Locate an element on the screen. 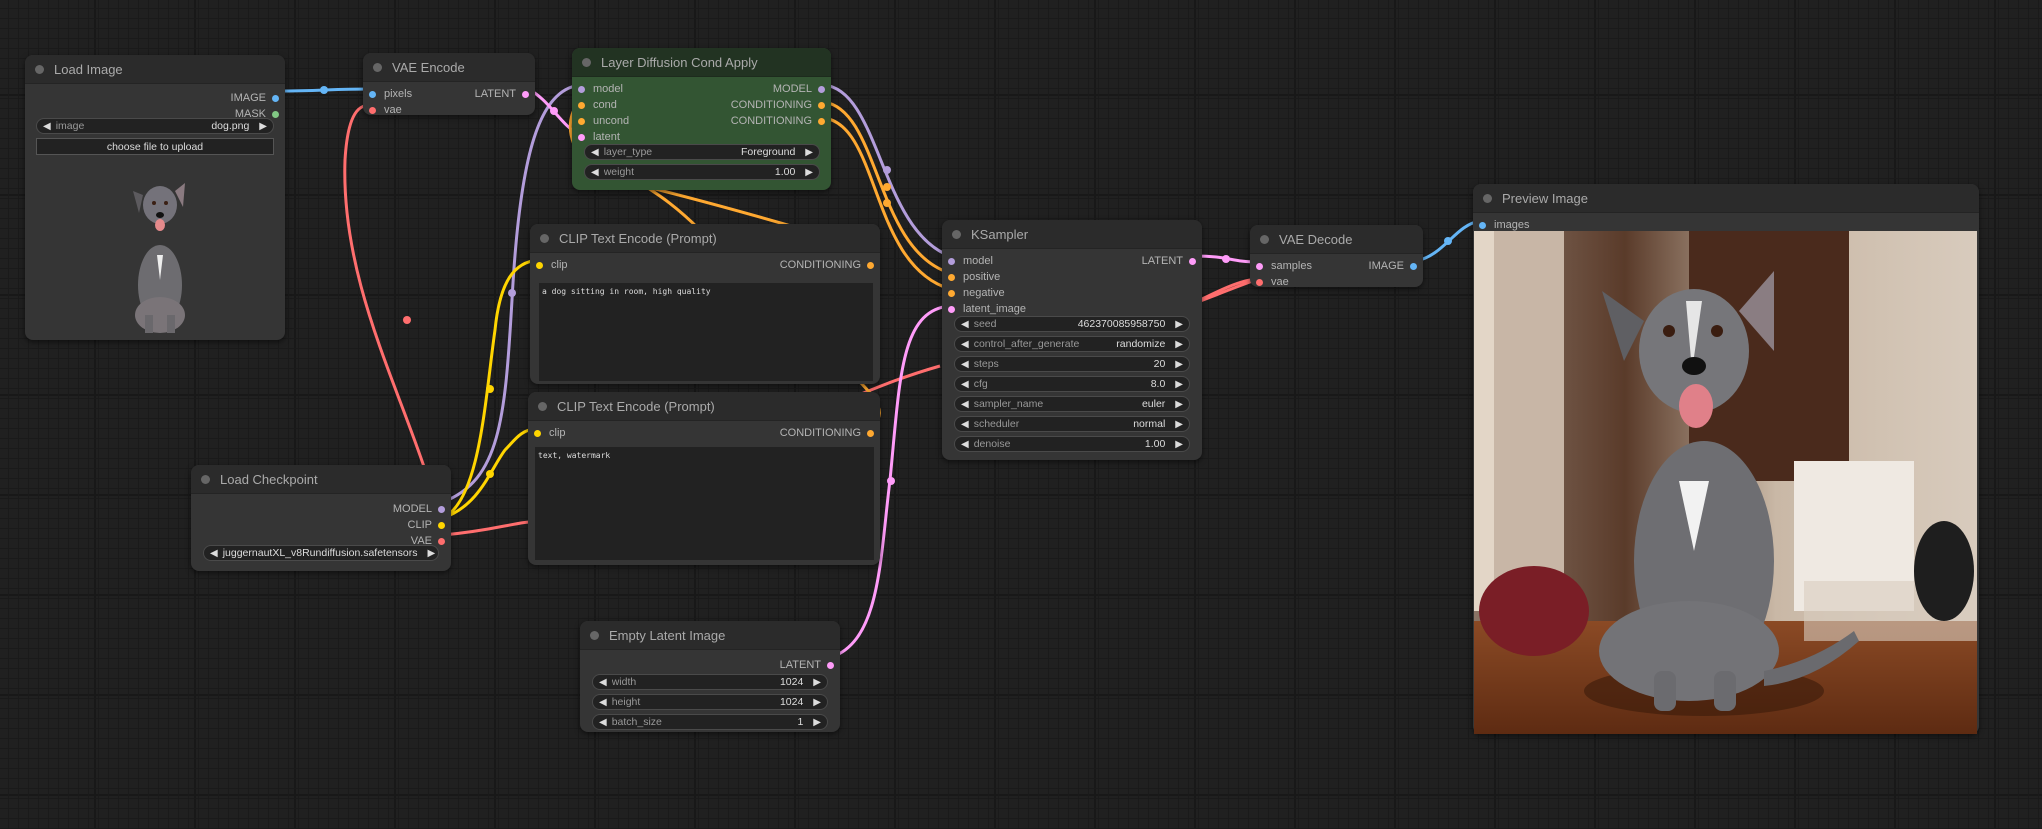 This screenshot has width=2042, height=829. batch-size-widget: ◀ batch_size 1 ▶ is located at coordinates (710, 722).